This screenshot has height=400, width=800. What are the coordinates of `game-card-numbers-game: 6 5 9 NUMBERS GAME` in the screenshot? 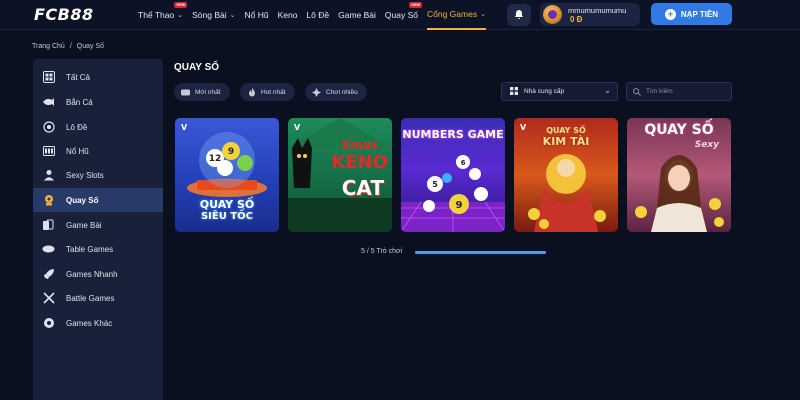 It's located at (453, 175).